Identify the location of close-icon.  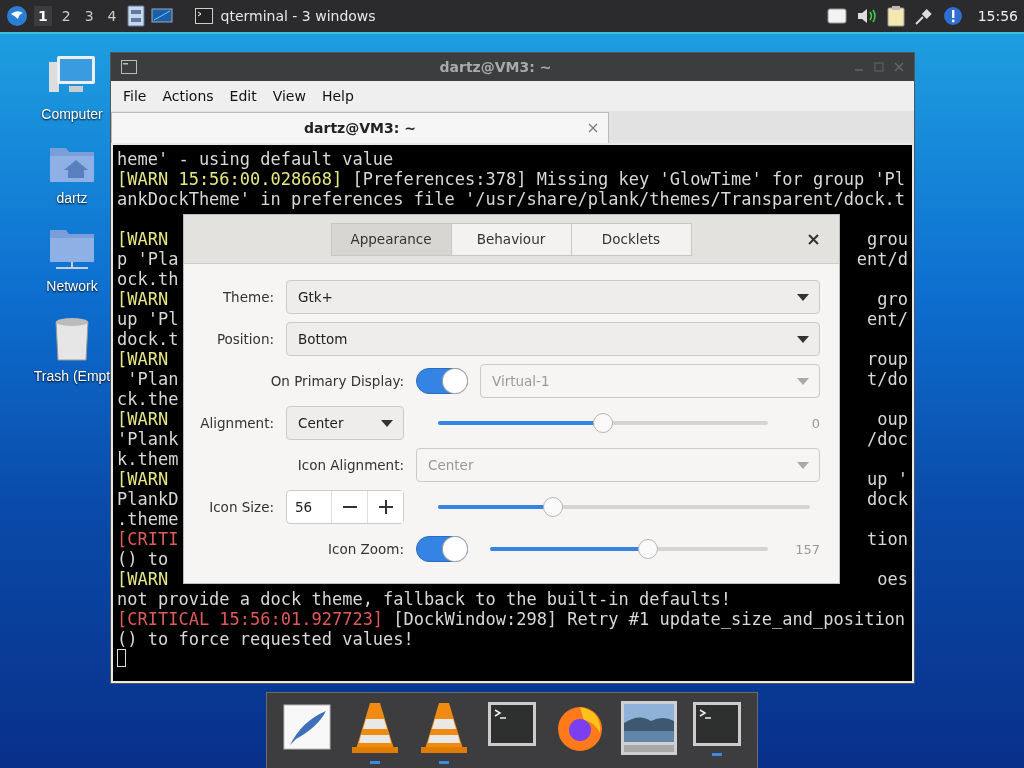
(813, 239).